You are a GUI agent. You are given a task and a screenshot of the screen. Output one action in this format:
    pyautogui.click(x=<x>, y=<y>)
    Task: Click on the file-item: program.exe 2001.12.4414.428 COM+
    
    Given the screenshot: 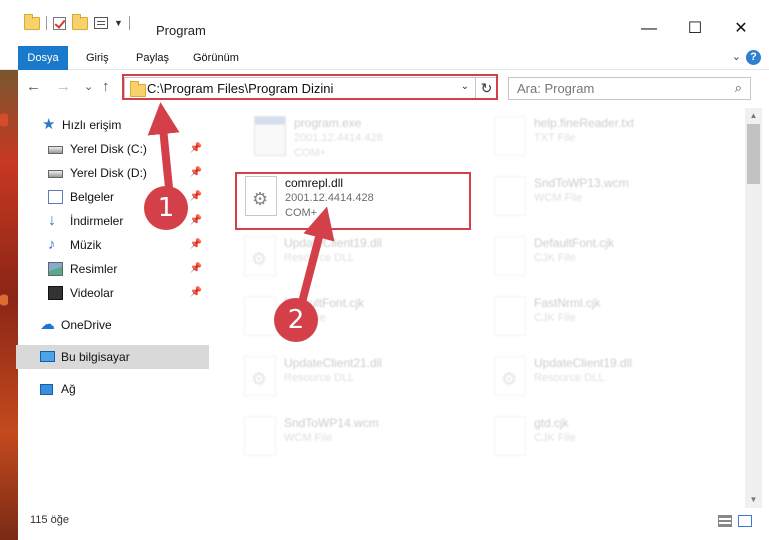 What is the action you would take?
    pyautogui.click(x=354, y=138)
    